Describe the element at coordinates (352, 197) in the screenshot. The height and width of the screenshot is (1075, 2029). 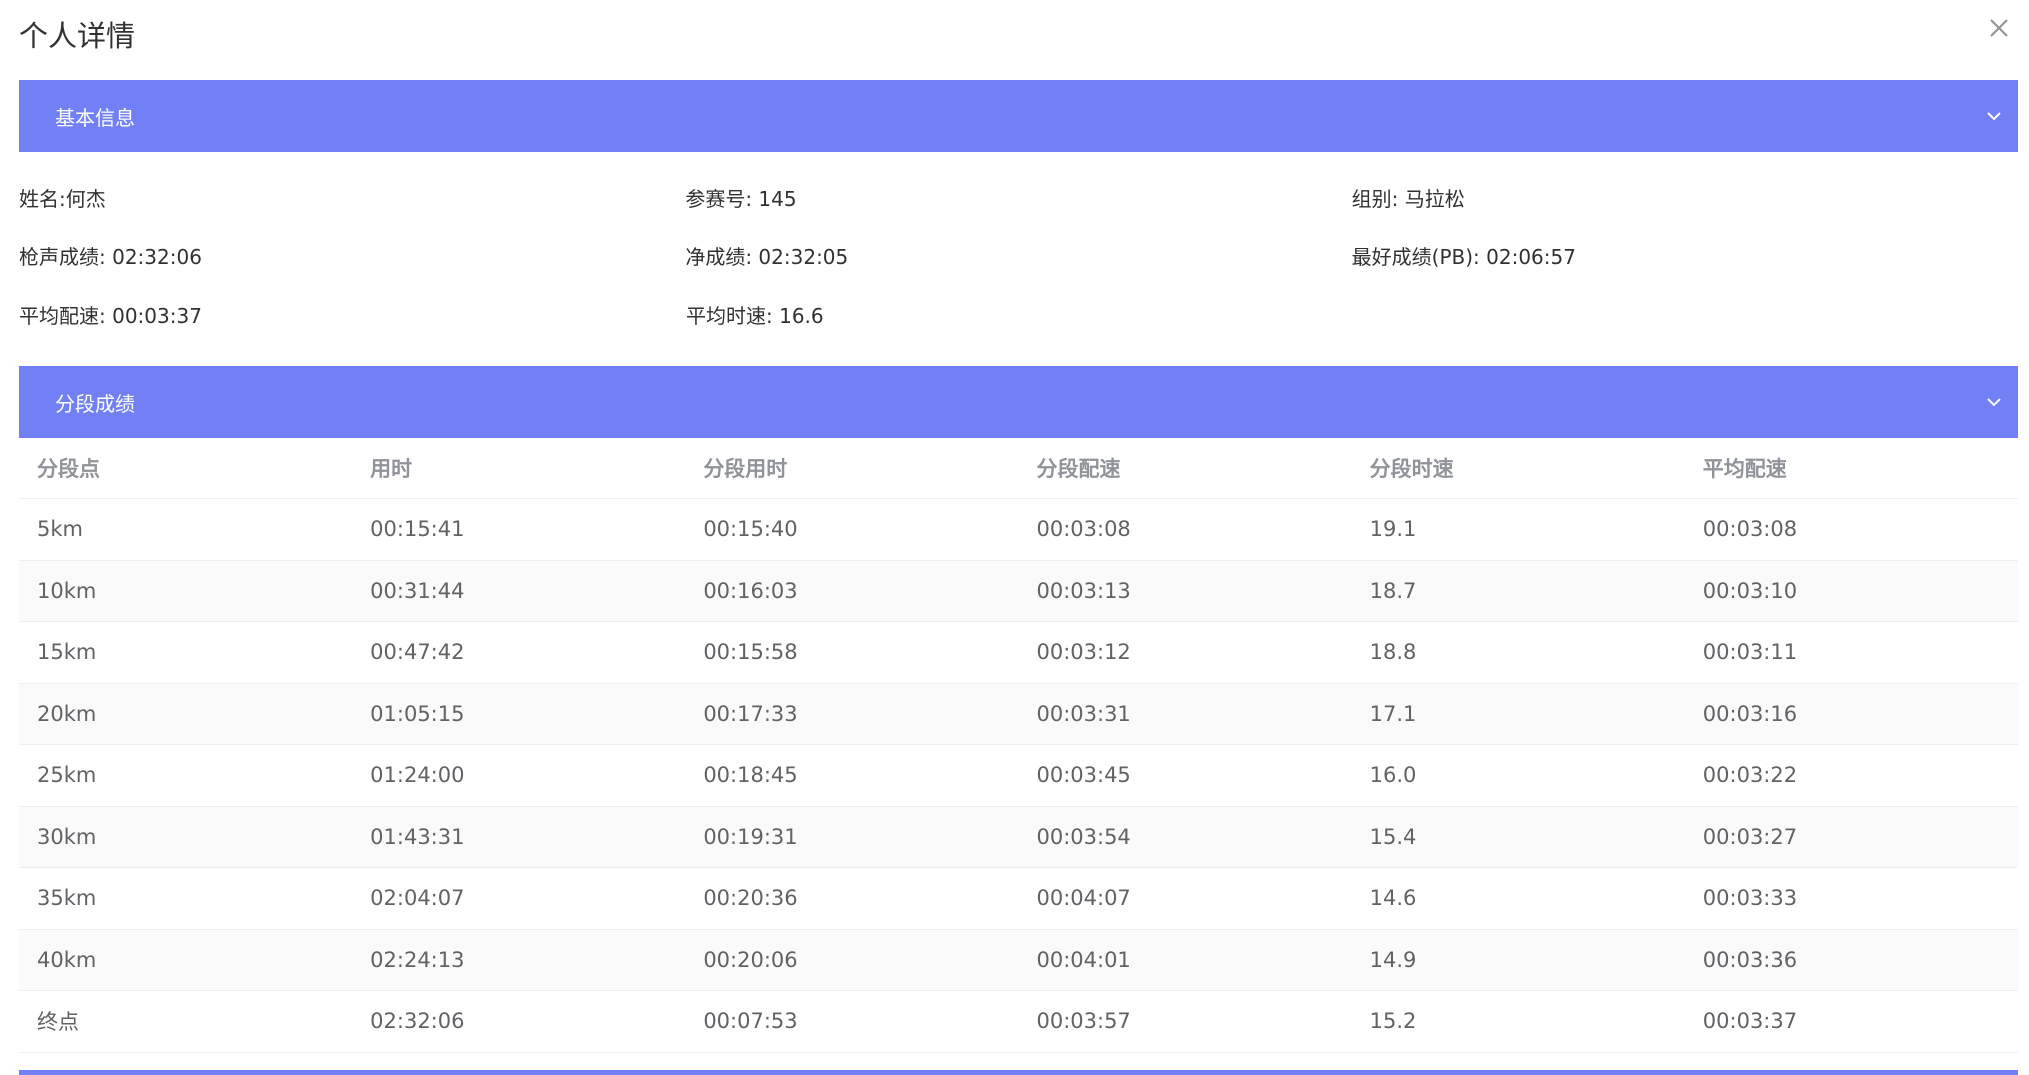
I see `info-field: 姓名:何杰` at that location.